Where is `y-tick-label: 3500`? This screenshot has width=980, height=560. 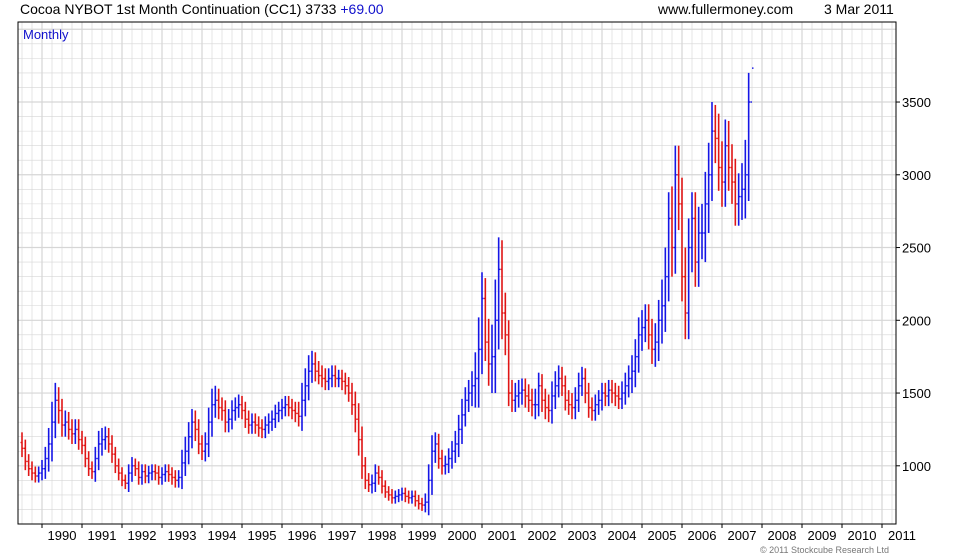 y-tick-label: 3500 is located at coordinates (916, 102).